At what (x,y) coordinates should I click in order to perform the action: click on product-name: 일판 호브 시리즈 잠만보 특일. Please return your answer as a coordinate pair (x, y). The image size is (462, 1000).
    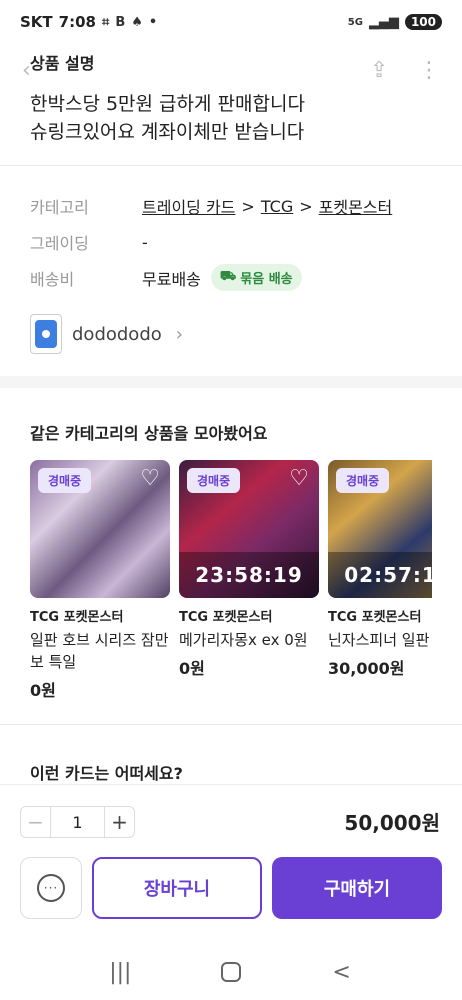
    Looking at the image, I should click on (99, 651).